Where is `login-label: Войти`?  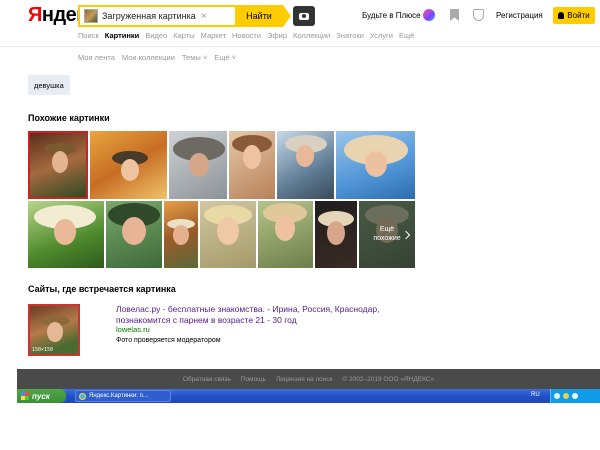
login-label: Войти is located at coordinates (578, 15).